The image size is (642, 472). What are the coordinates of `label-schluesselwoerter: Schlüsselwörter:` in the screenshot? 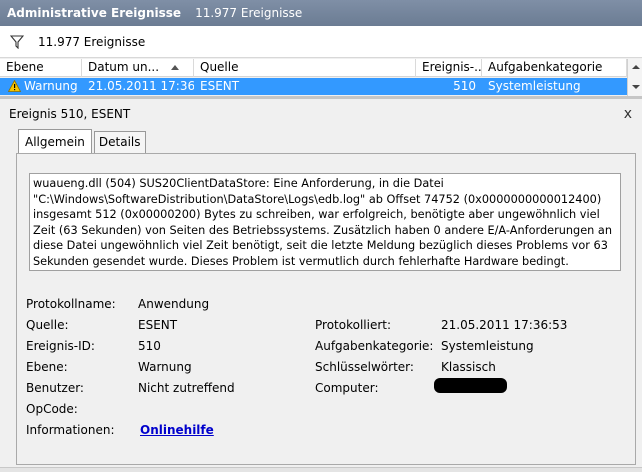 It's located at (364, 367).